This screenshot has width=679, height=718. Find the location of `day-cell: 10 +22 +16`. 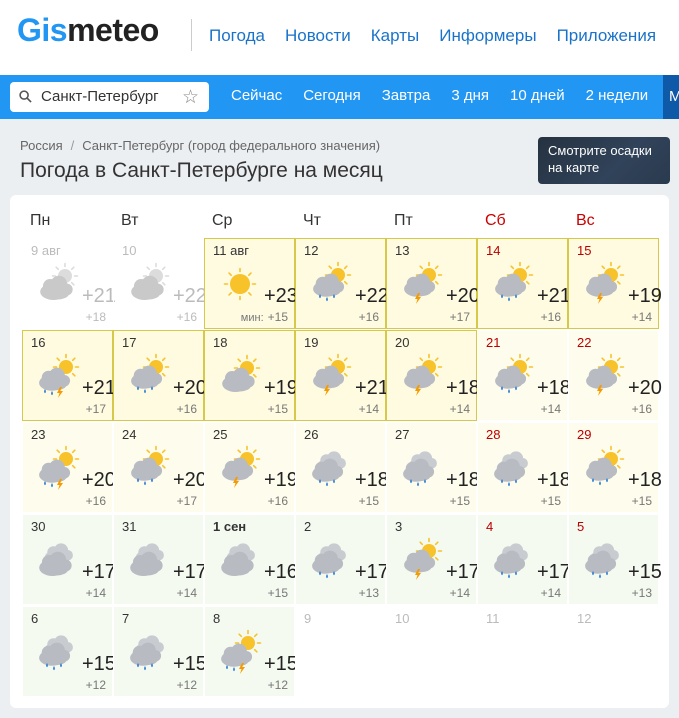

day-cell: 10 +22 +16 is located at coordinates (160, 283).